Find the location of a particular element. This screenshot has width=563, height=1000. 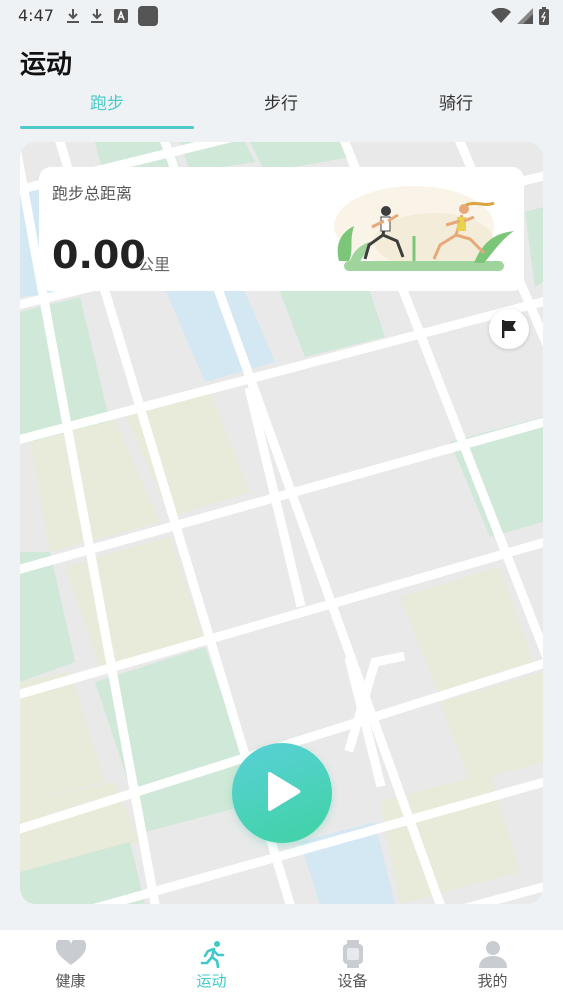

nav-item-me: 我的 is located at coordinates (492, 965).